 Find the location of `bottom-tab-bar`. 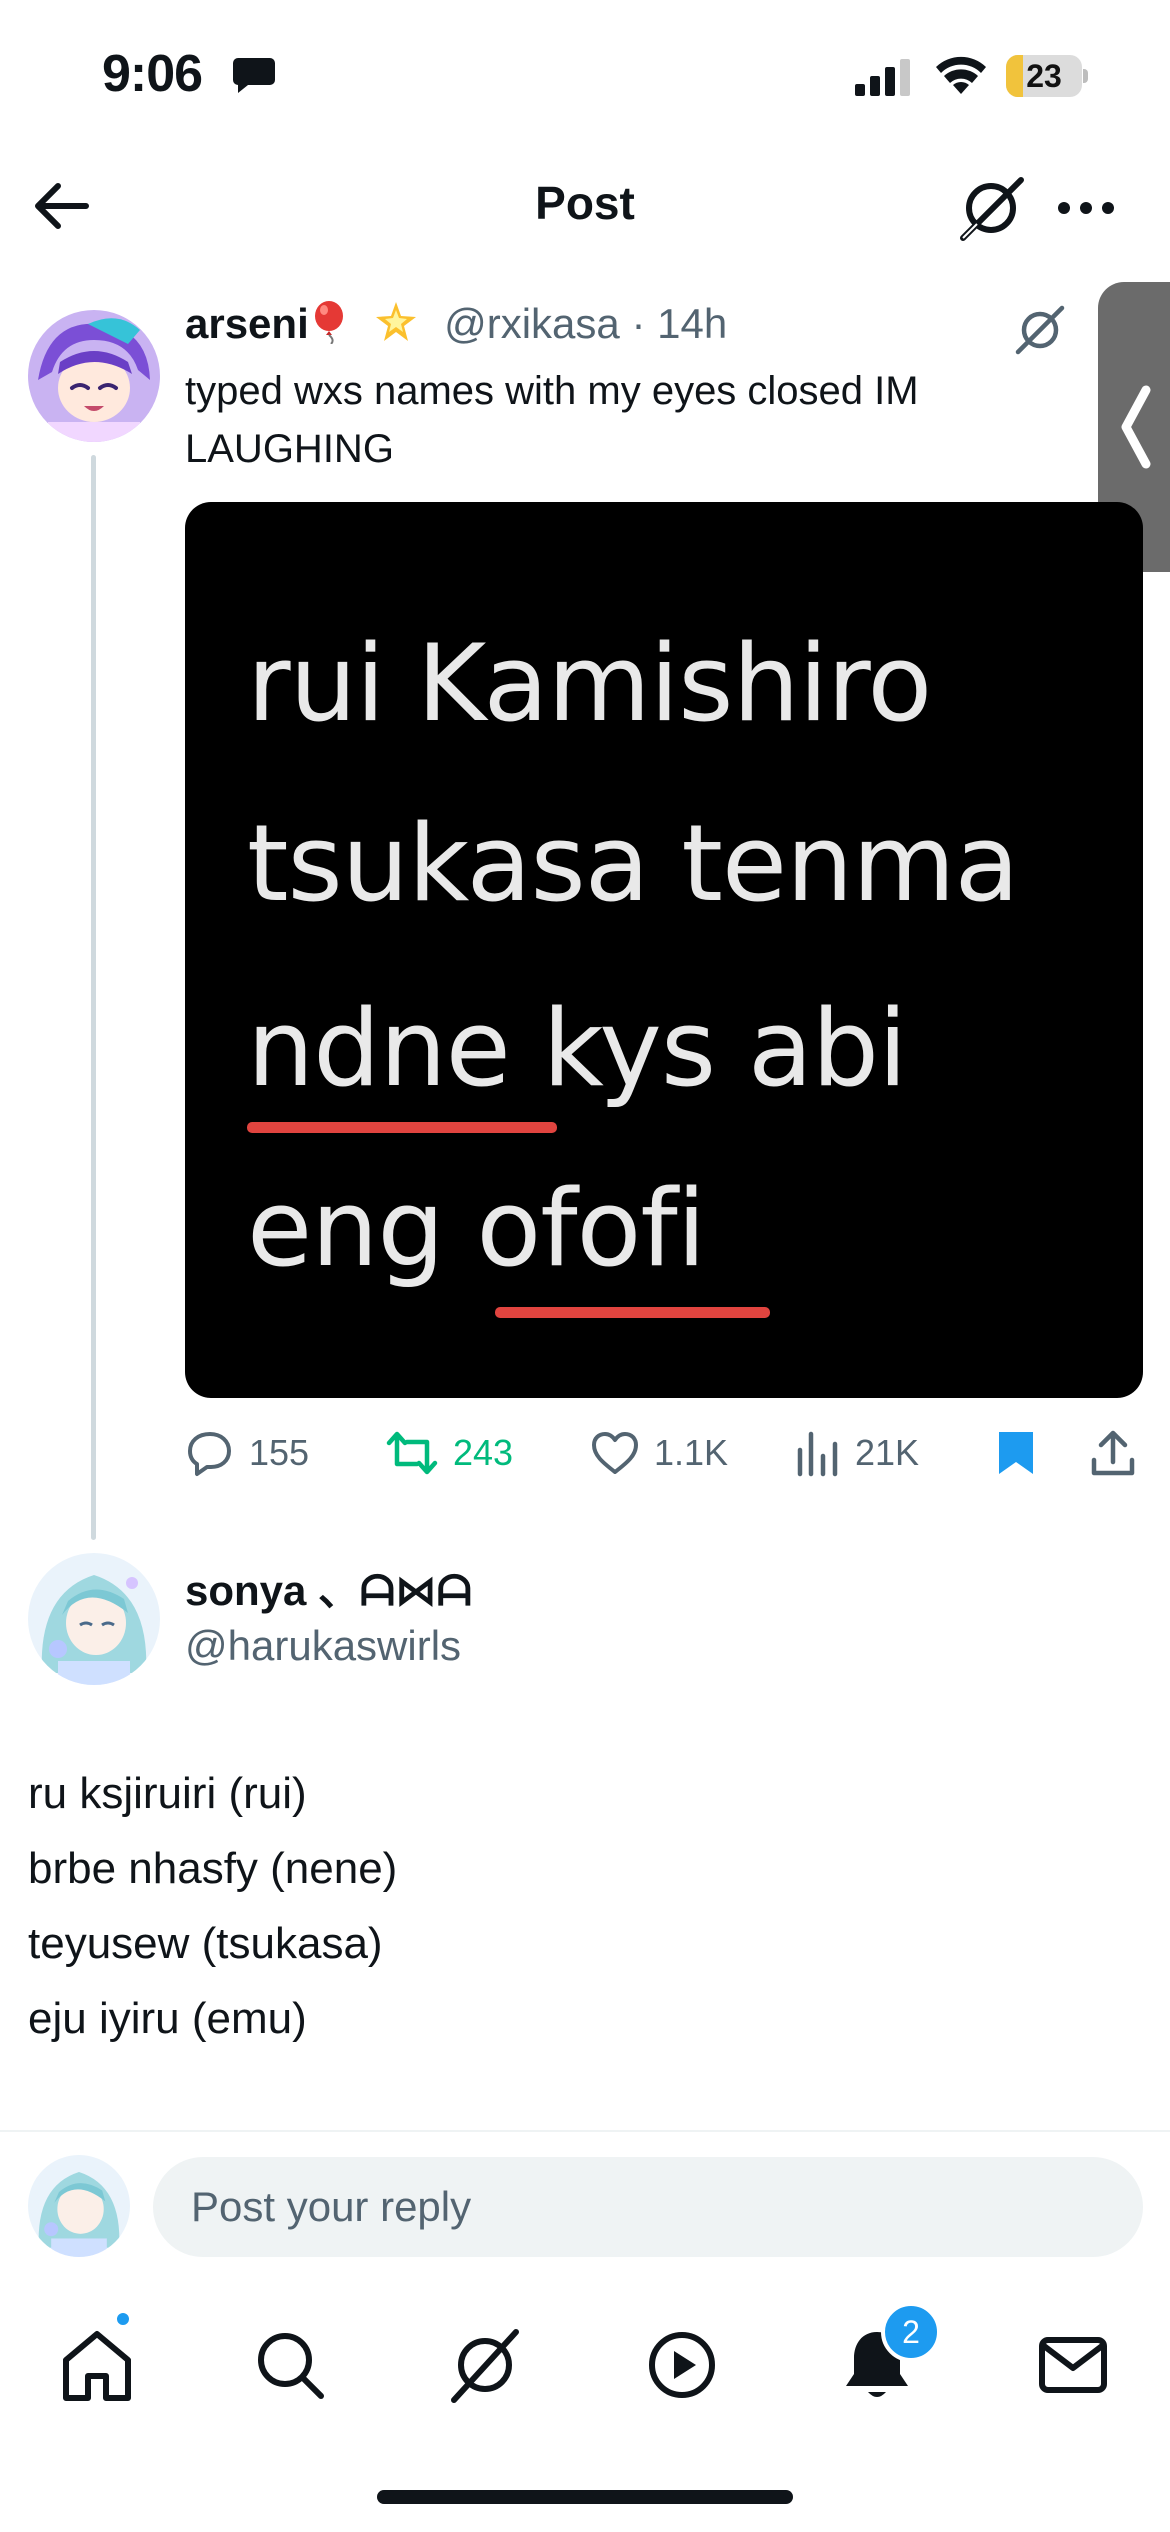

bottom-tab-bar is located at coordinates (585, 2365).